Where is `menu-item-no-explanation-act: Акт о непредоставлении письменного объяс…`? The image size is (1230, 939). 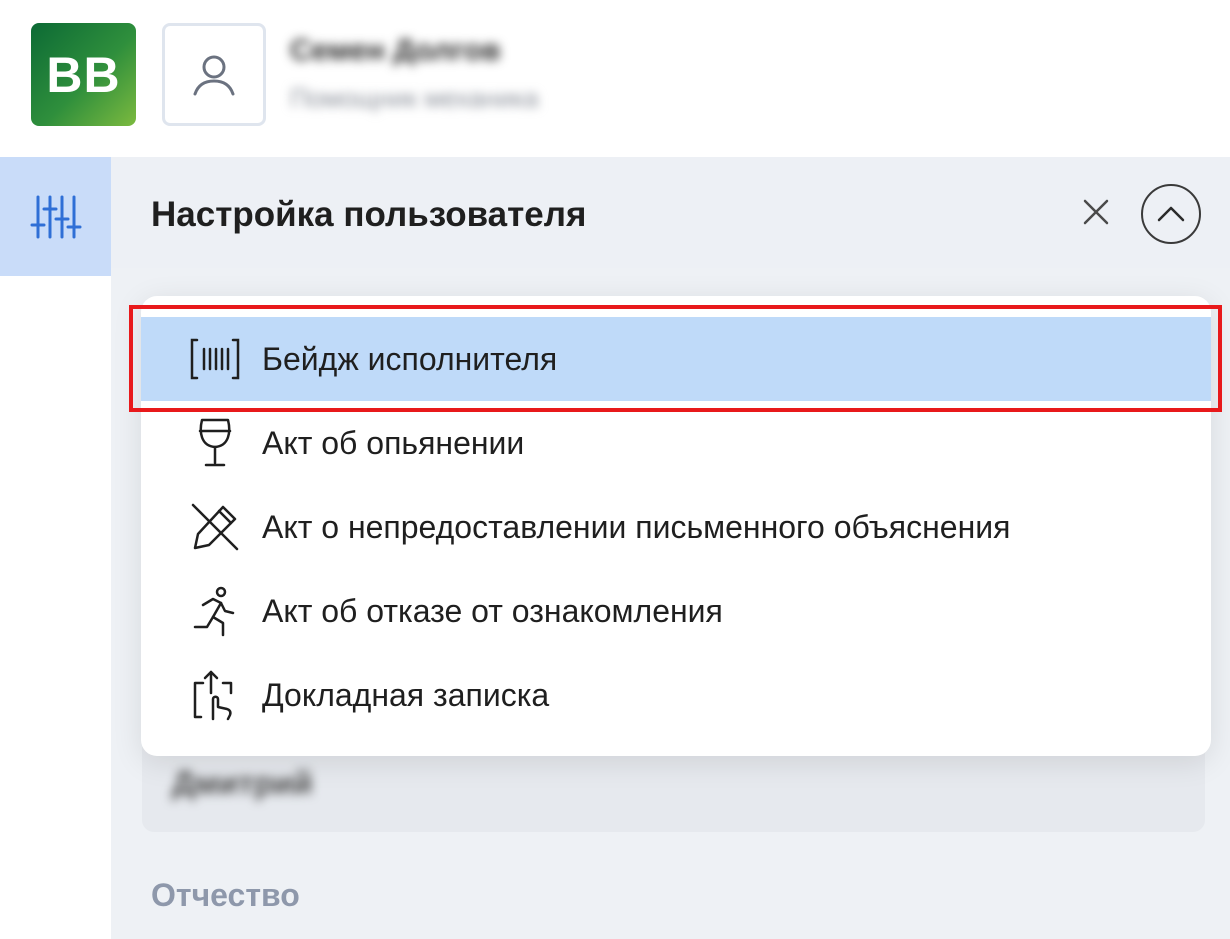 menu-item-no-explanation-act: Акт о непредоставлении письменного объяс… is located at coordinates (676, 527).